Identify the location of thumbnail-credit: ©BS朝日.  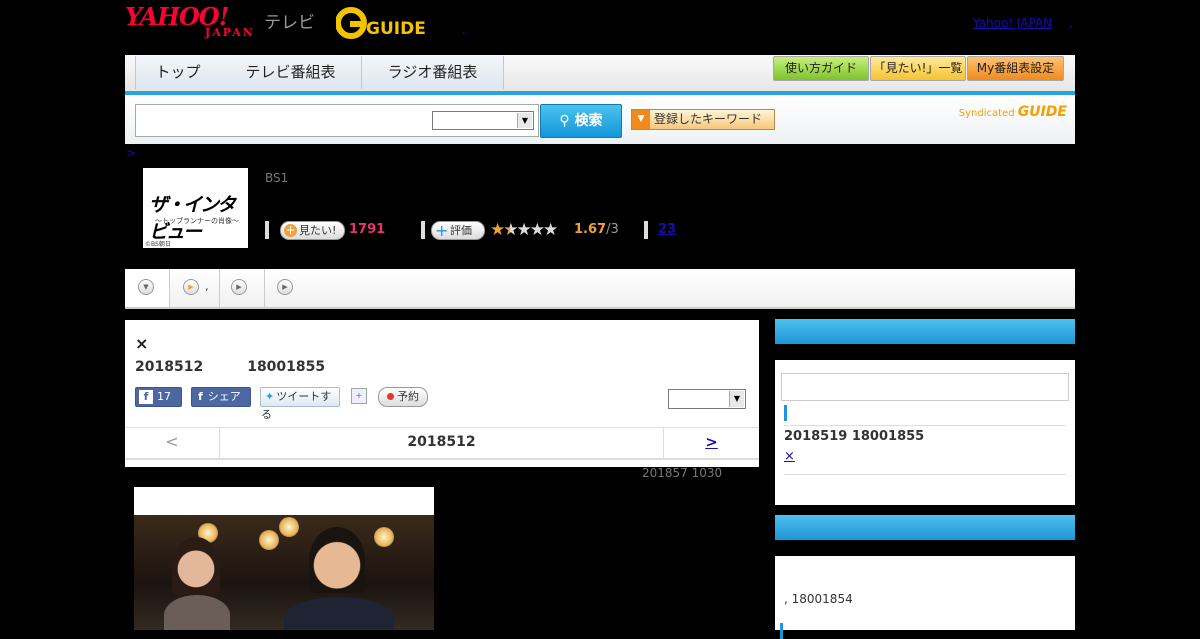
(158, 244).